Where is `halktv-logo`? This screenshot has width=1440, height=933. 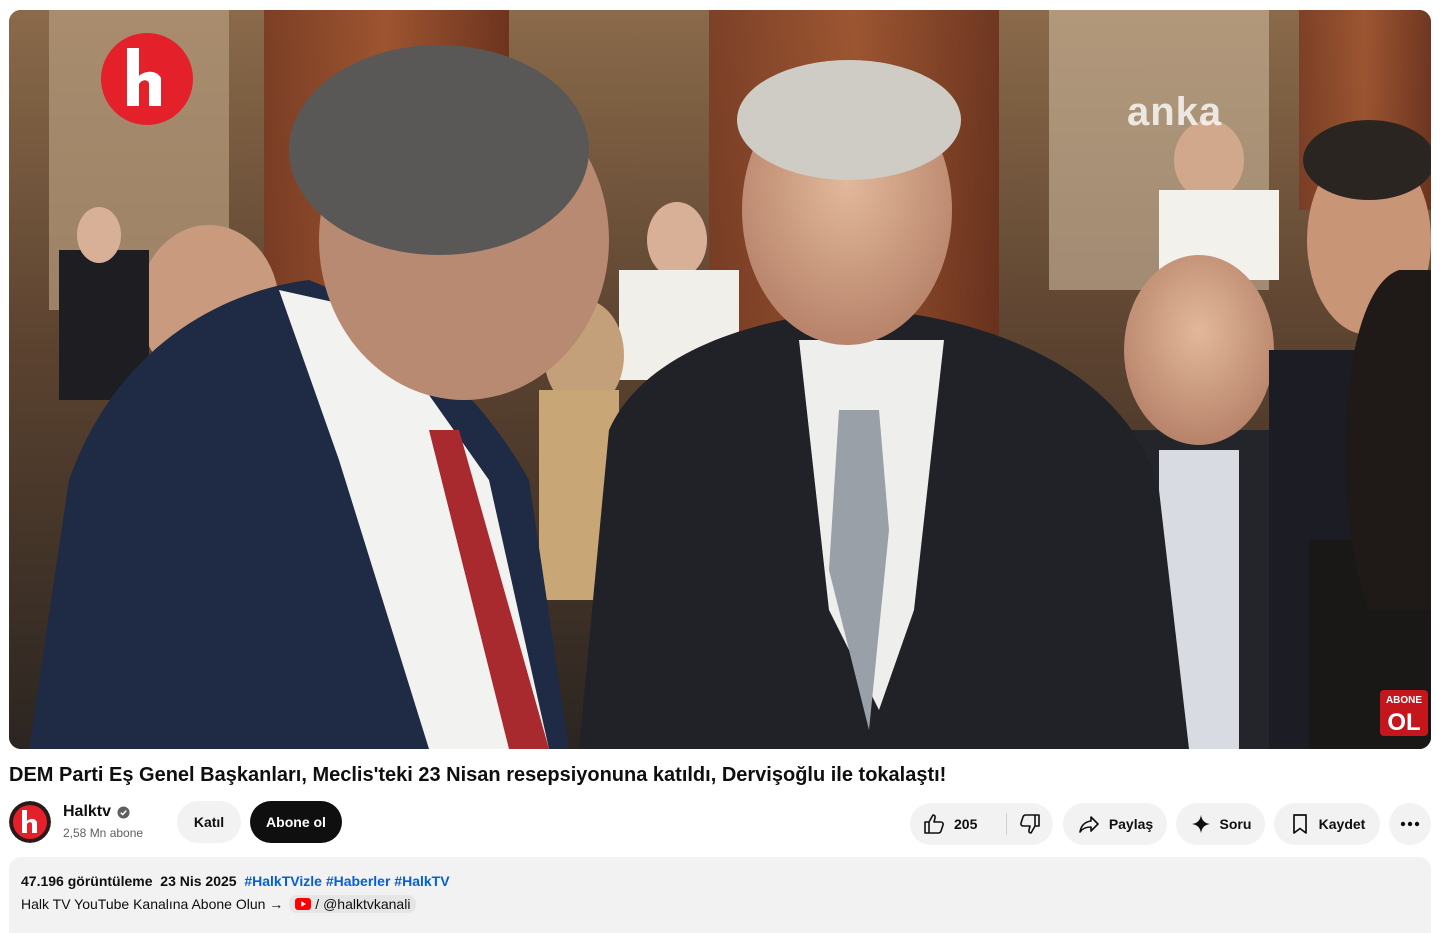 halktv-logo is located at coordinates (147, 79).